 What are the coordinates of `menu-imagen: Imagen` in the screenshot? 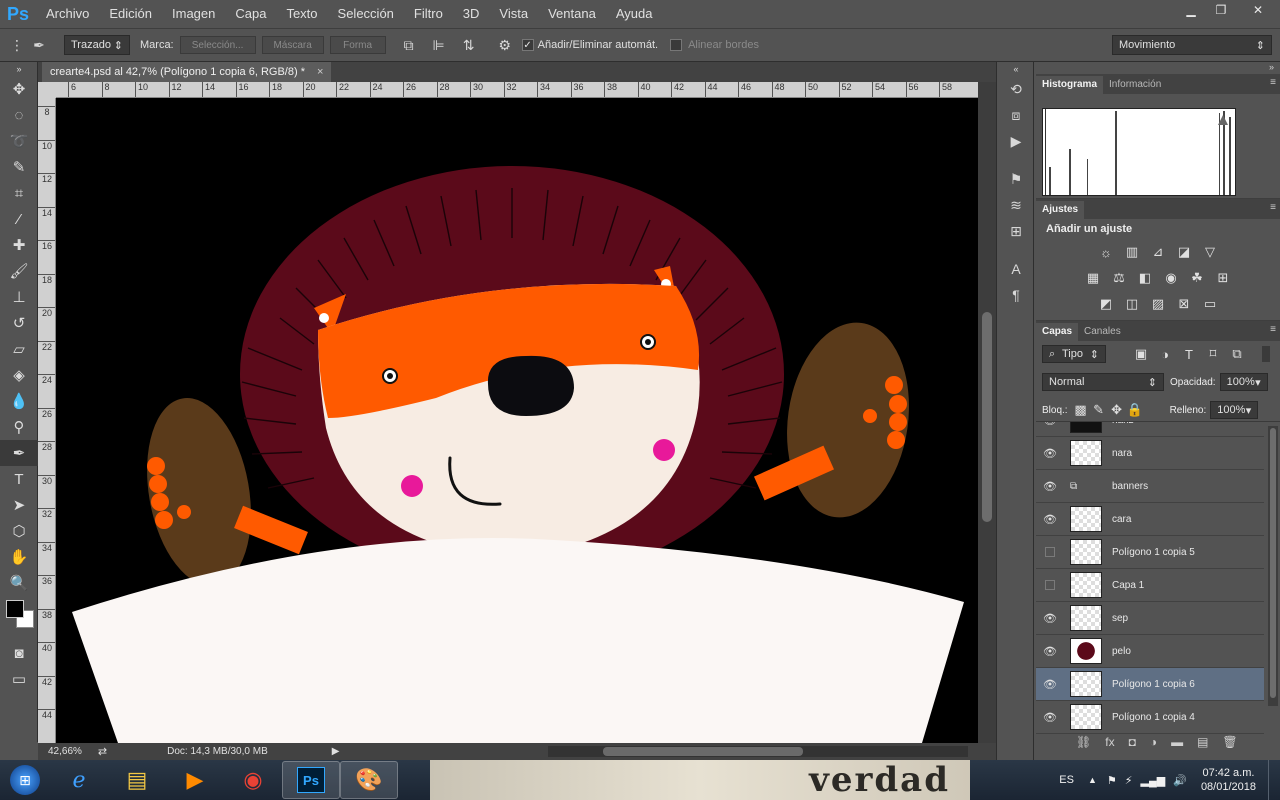 It's located at (193, 14).